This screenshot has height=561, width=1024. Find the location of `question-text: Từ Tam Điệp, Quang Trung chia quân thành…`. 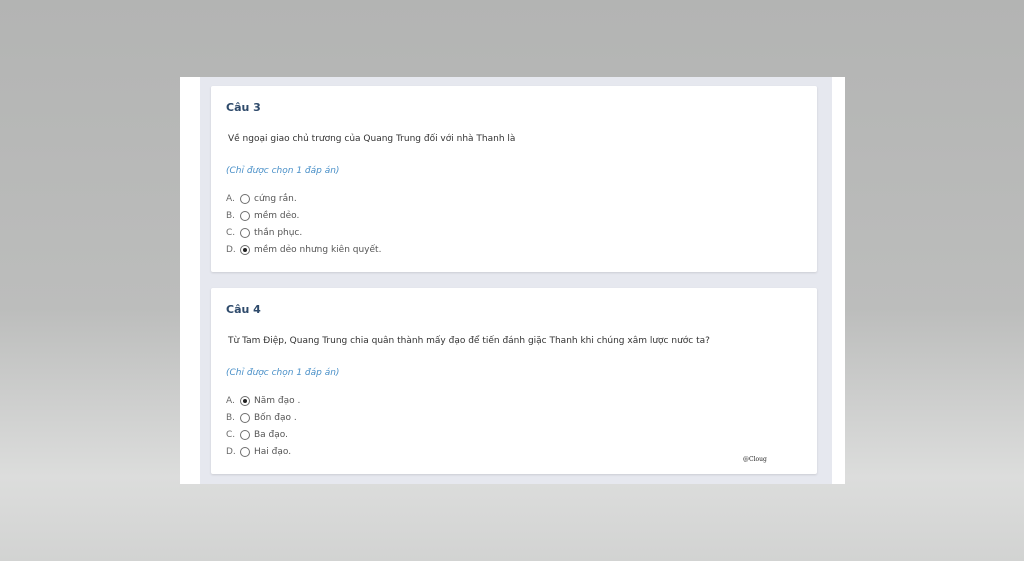

question-text: Từ Tam Điệp, Quang Trung chia quân thành… is located at coordinates (469, 341).